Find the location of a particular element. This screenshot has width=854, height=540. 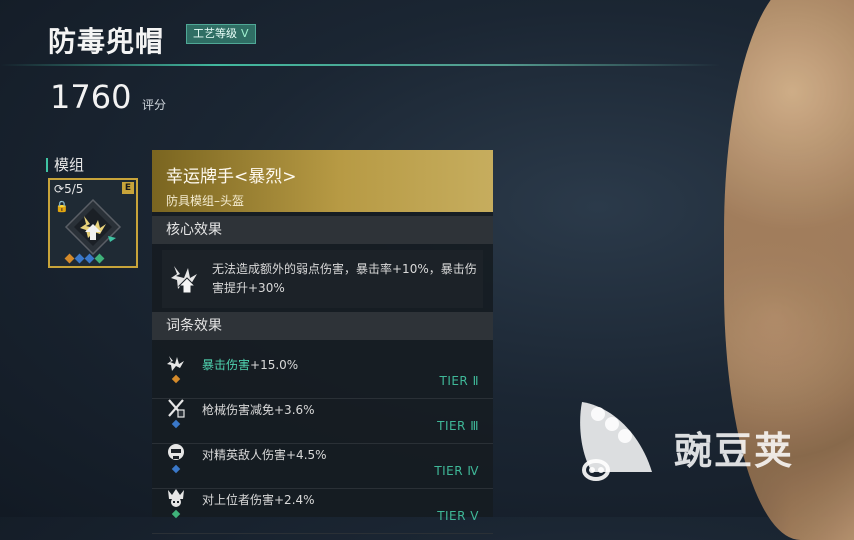

module-name: 幸运牌手<暴烈> is located at coordinates (231, 177).